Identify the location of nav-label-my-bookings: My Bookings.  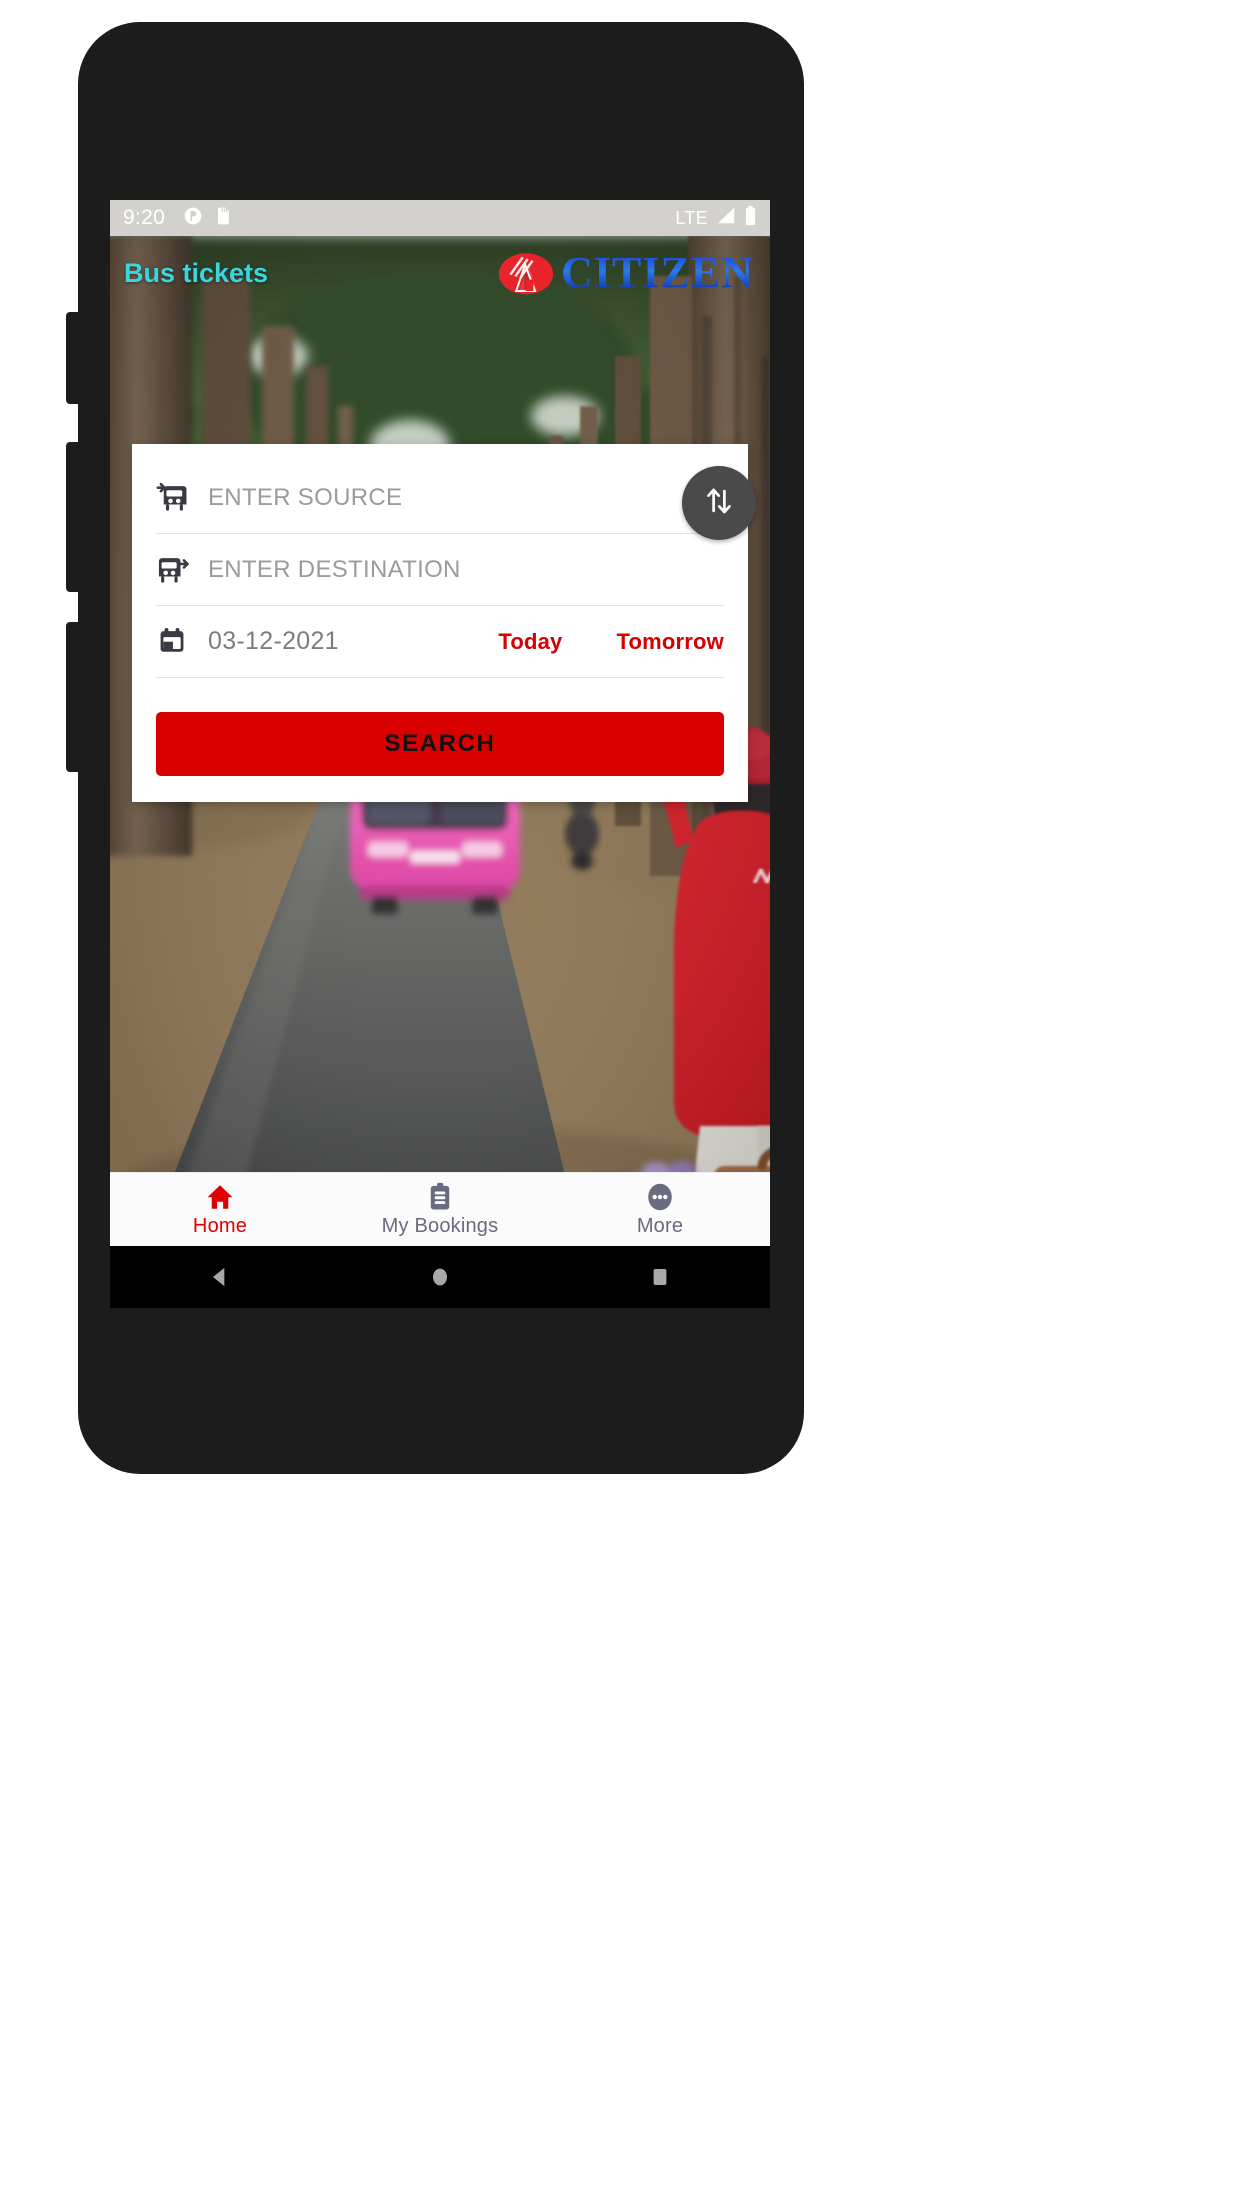
(440, 1225).